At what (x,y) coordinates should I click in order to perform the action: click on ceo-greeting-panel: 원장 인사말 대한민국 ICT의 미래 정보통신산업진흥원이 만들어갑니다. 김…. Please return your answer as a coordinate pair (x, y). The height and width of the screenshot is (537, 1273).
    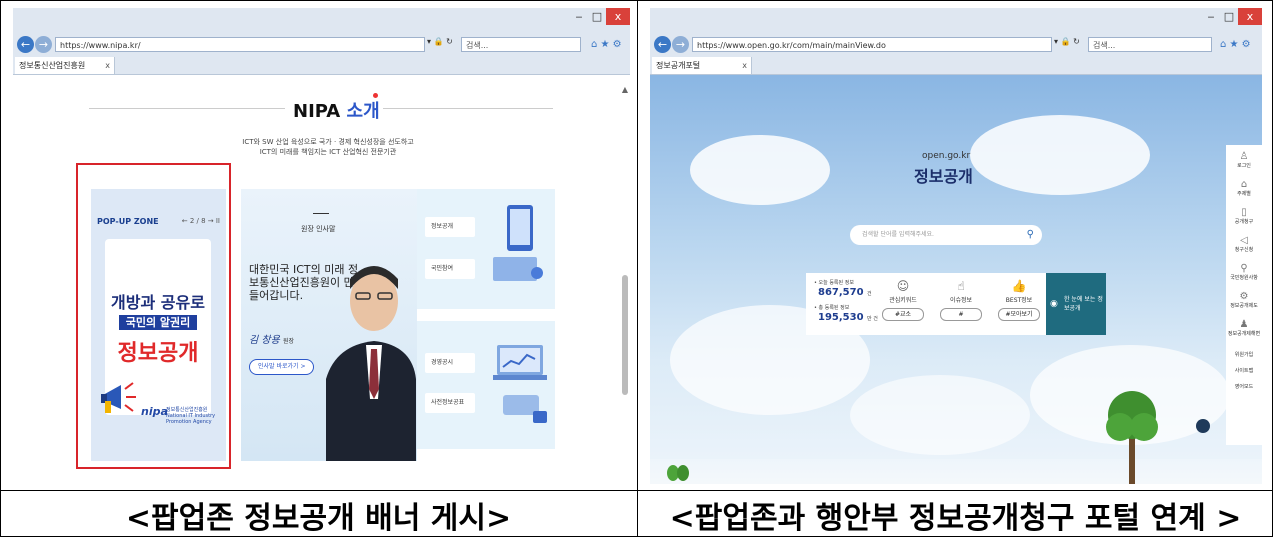
    Looking at the image, I should click on (329, 325).